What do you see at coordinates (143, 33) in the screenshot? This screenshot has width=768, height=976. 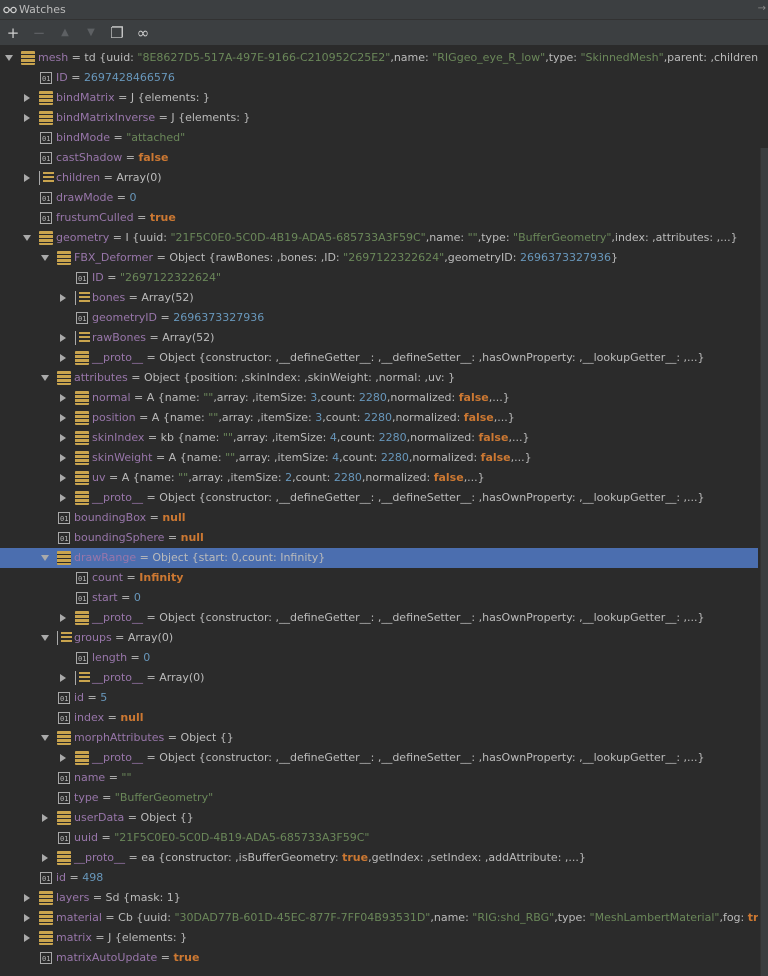 I see `show-watches-button: ∞` at bounding box center [143, 33].